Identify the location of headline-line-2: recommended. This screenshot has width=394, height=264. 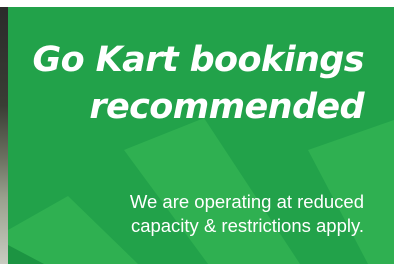
(226, 107).